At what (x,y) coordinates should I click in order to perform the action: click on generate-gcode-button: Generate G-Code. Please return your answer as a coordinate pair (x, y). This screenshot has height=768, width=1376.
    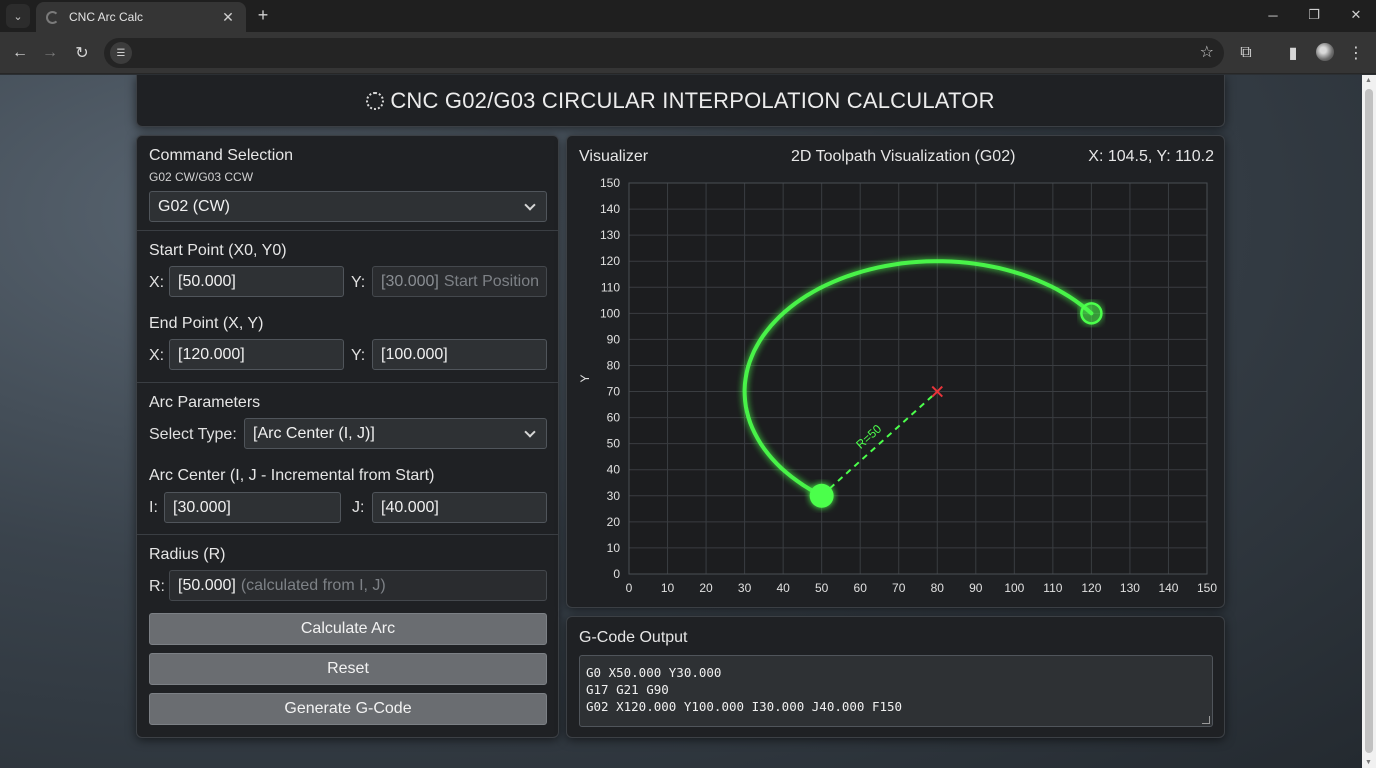
    Looking at the image, I should click on (348, 709).